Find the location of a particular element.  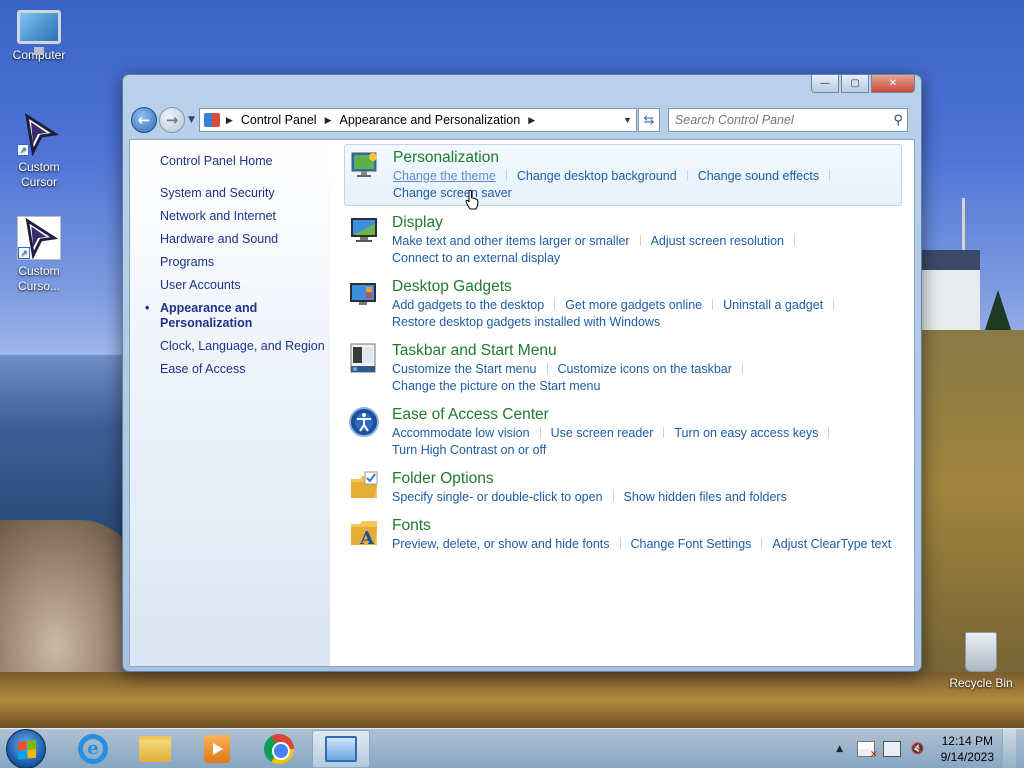

start-button is located at coordinates (26, 748).